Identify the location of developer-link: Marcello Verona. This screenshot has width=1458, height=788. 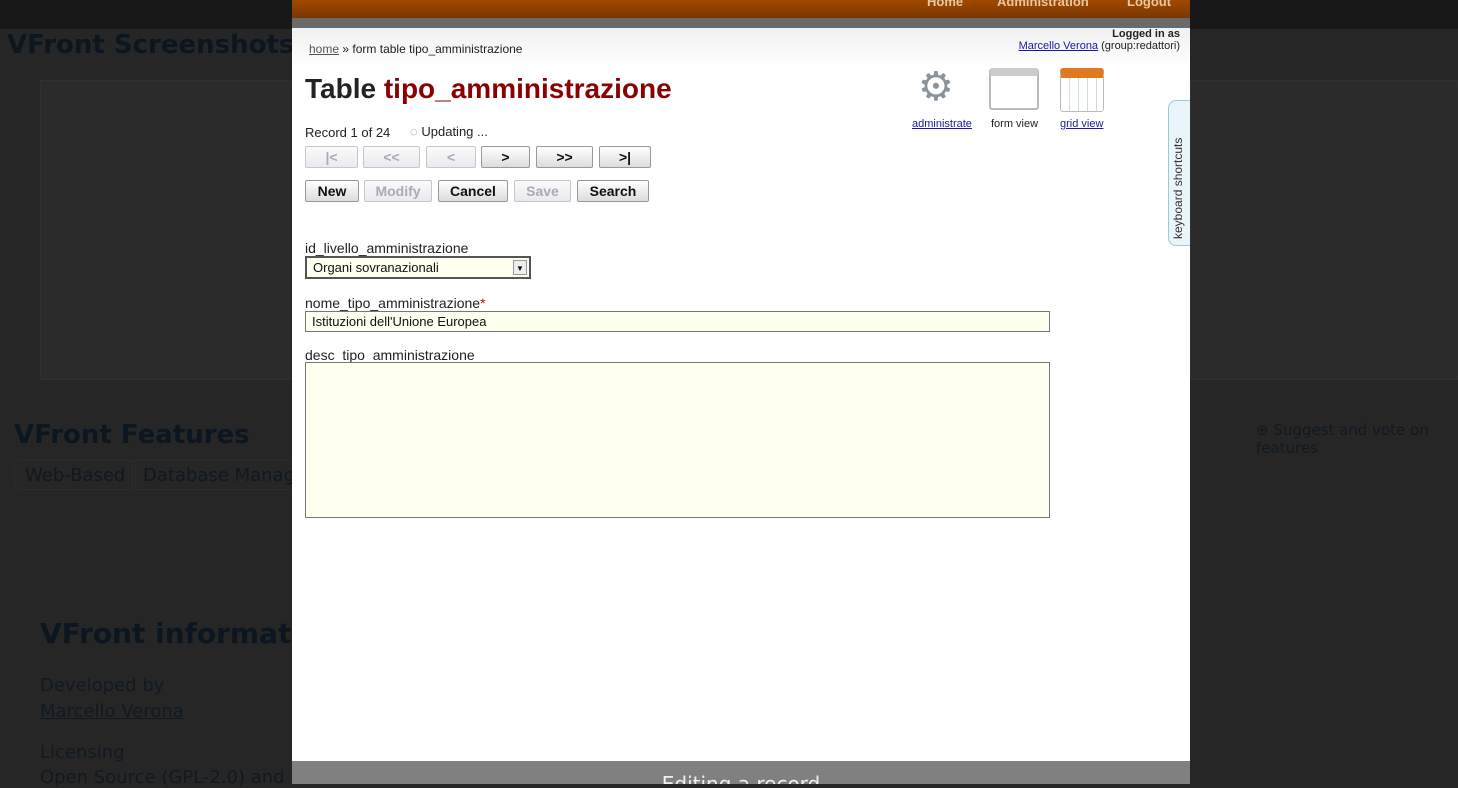
(112, 711).